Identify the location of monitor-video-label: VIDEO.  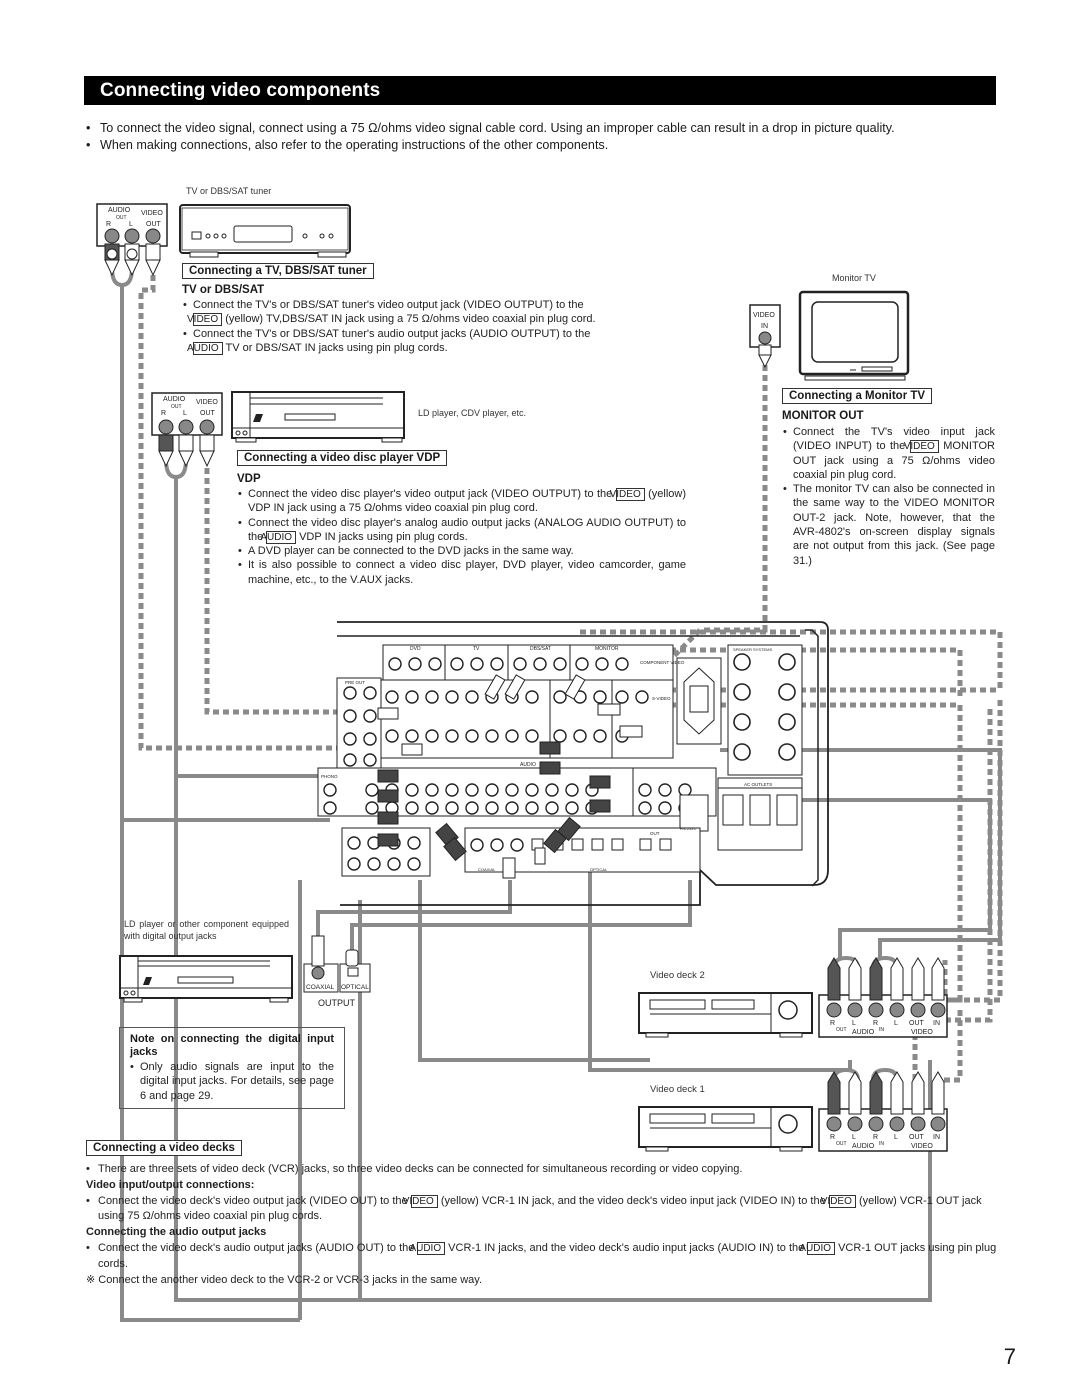
(764, 315).